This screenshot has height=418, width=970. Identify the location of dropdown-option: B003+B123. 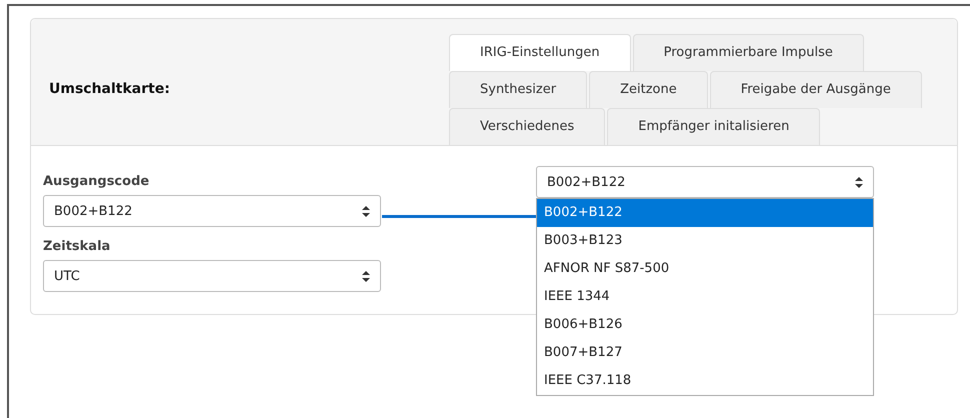
(705, 241).